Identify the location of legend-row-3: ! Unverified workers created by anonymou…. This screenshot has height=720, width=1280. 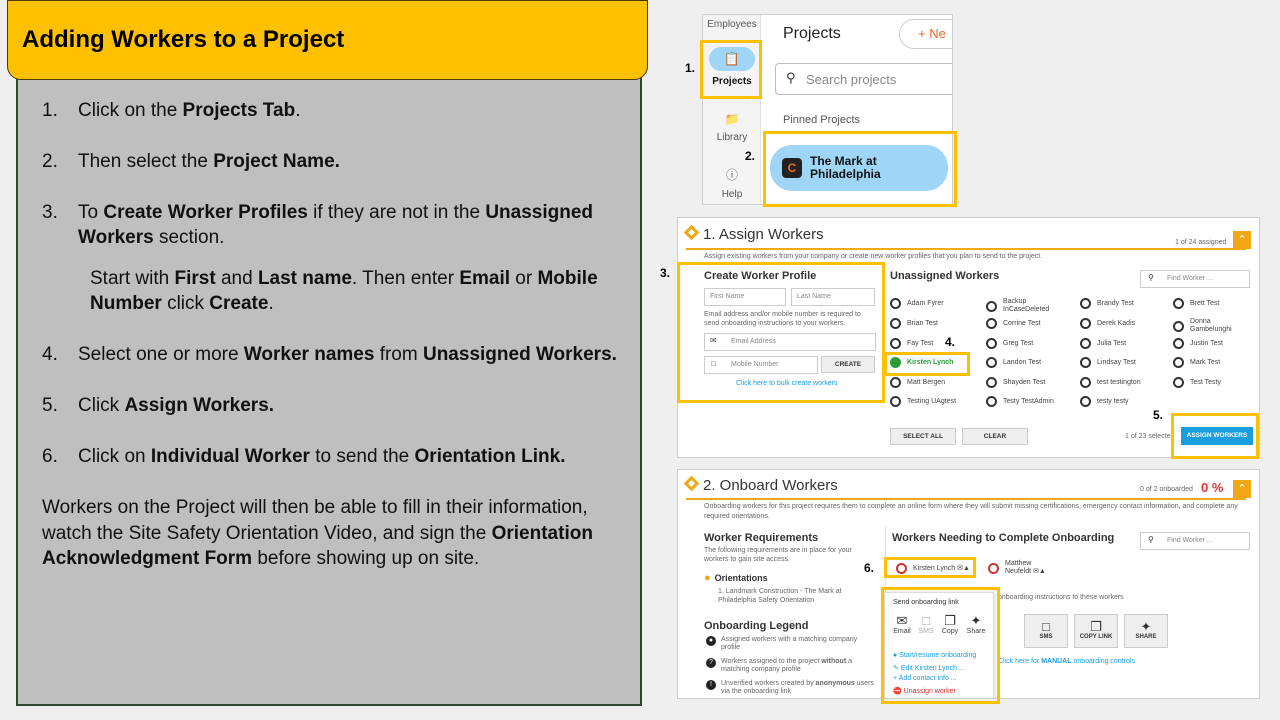
(790, 688).